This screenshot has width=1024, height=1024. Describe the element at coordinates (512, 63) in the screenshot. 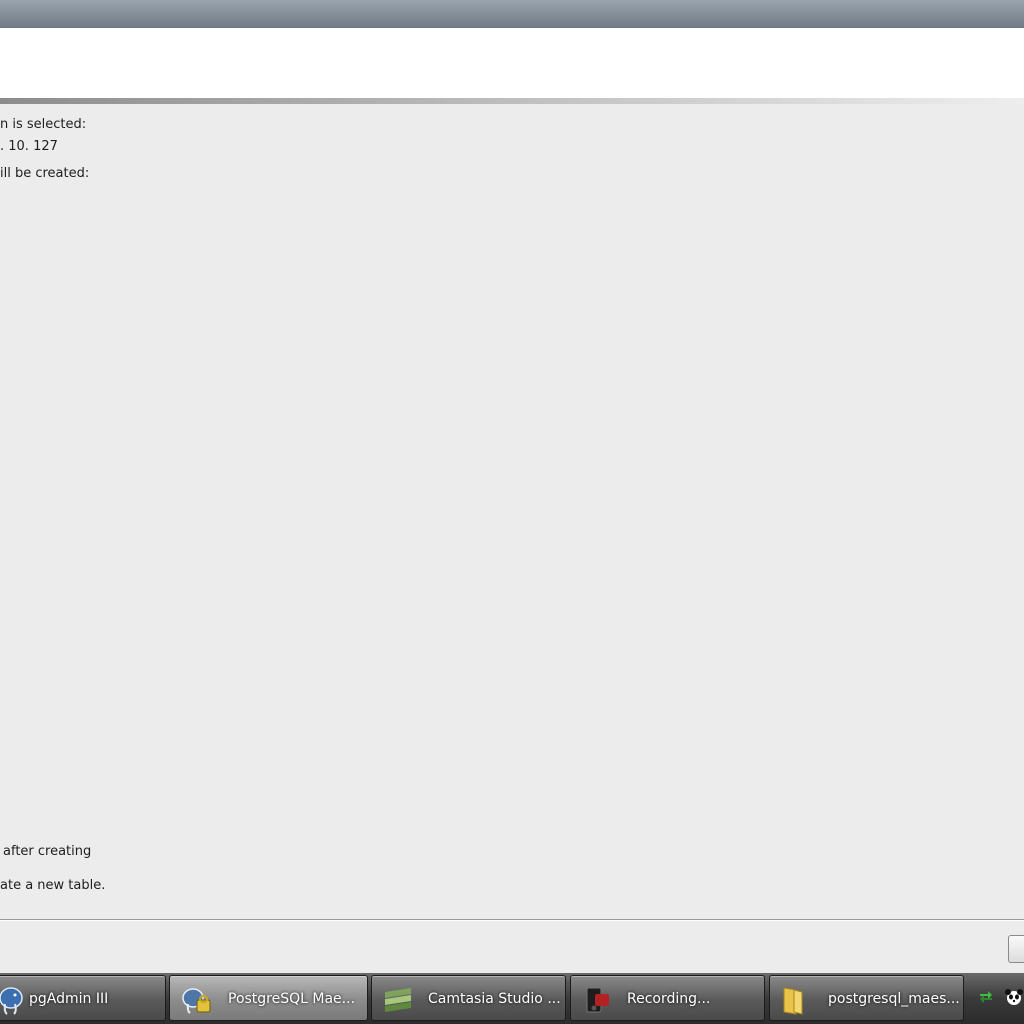

I see `wizard-header` at that location.